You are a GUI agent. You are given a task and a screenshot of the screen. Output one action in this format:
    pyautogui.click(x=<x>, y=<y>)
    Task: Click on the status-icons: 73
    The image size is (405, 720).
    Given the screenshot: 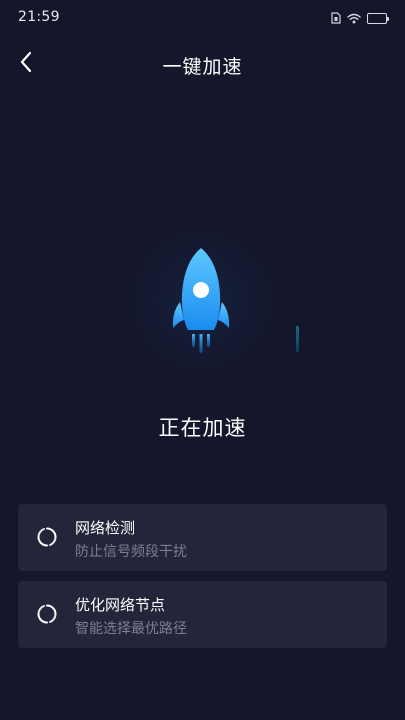 What is the action you would take?
    pyautogui.click(x=360, y=18)
    